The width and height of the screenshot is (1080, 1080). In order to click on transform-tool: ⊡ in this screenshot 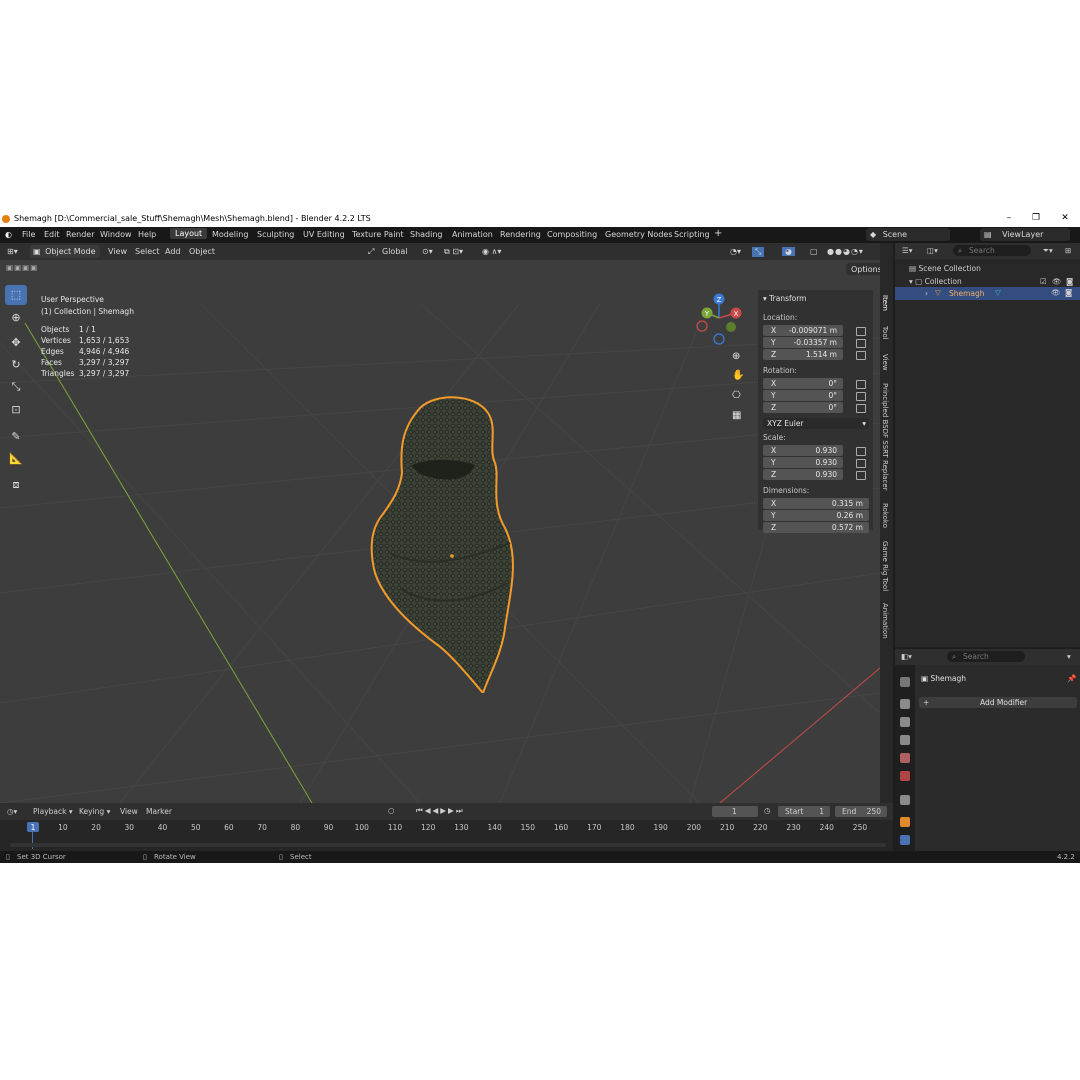, I will do `click(16, 410)`.